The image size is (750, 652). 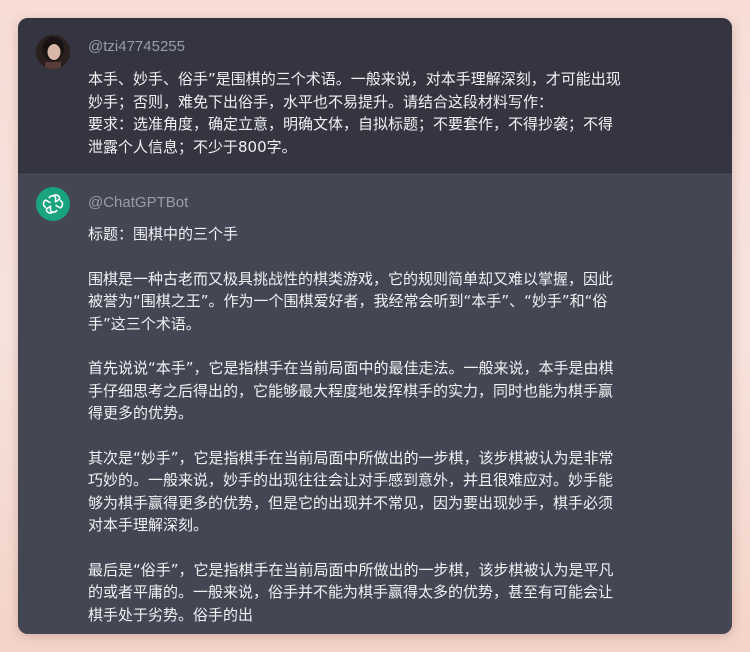 What do you see at coordinates (163, 234) in the screenshot?
I see `bot-text-line: 标题：围棋中的三个手` at bounding box center [163, 234].